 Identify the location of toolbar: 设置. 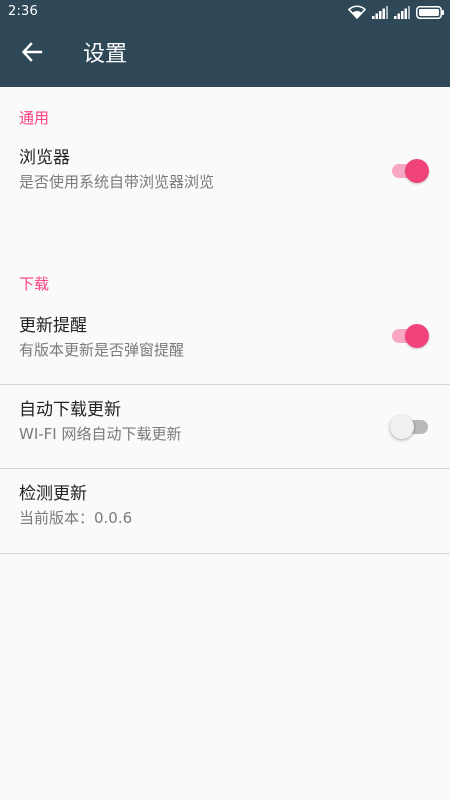
(225, 55).